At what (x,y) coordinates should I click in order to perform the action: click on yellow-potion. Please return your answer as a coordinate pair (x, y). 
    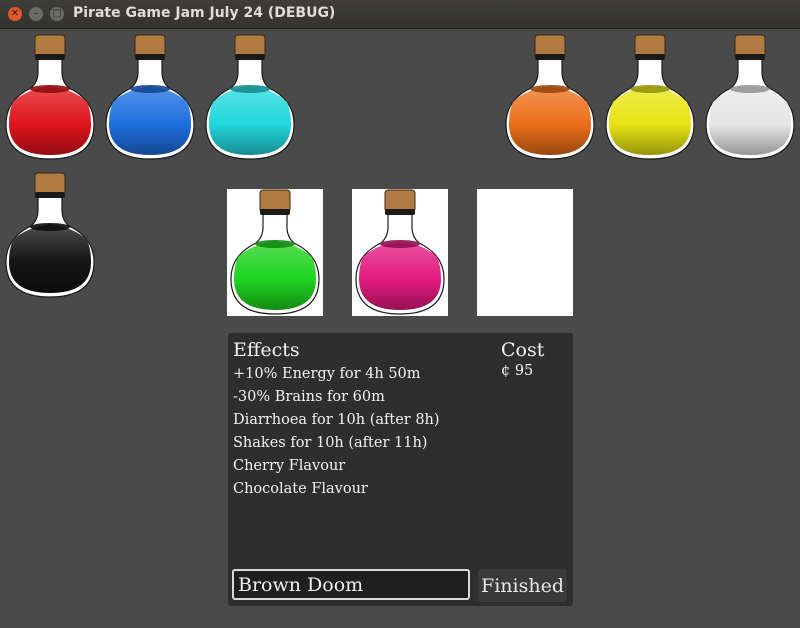
    Looking at the image, I should click on (650, 97).